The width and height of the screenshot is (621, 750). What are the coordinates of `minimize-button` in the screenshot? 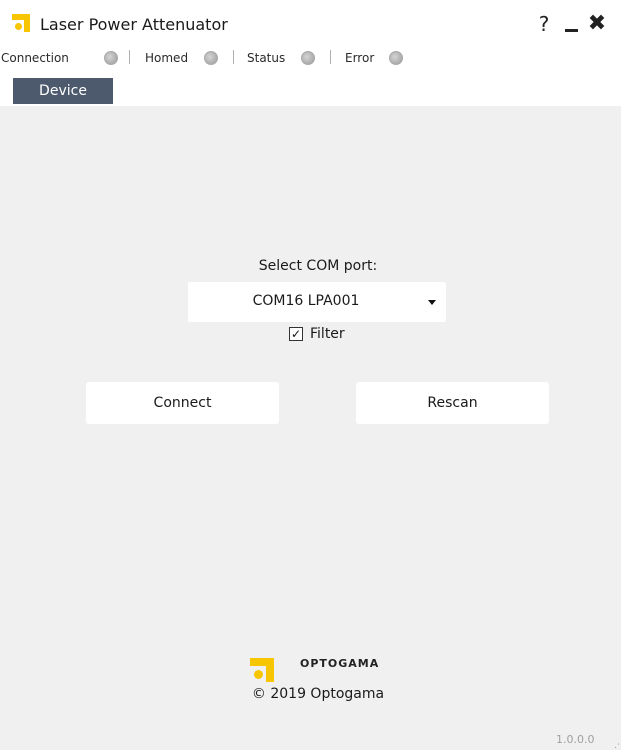 It's located at (571, 24).